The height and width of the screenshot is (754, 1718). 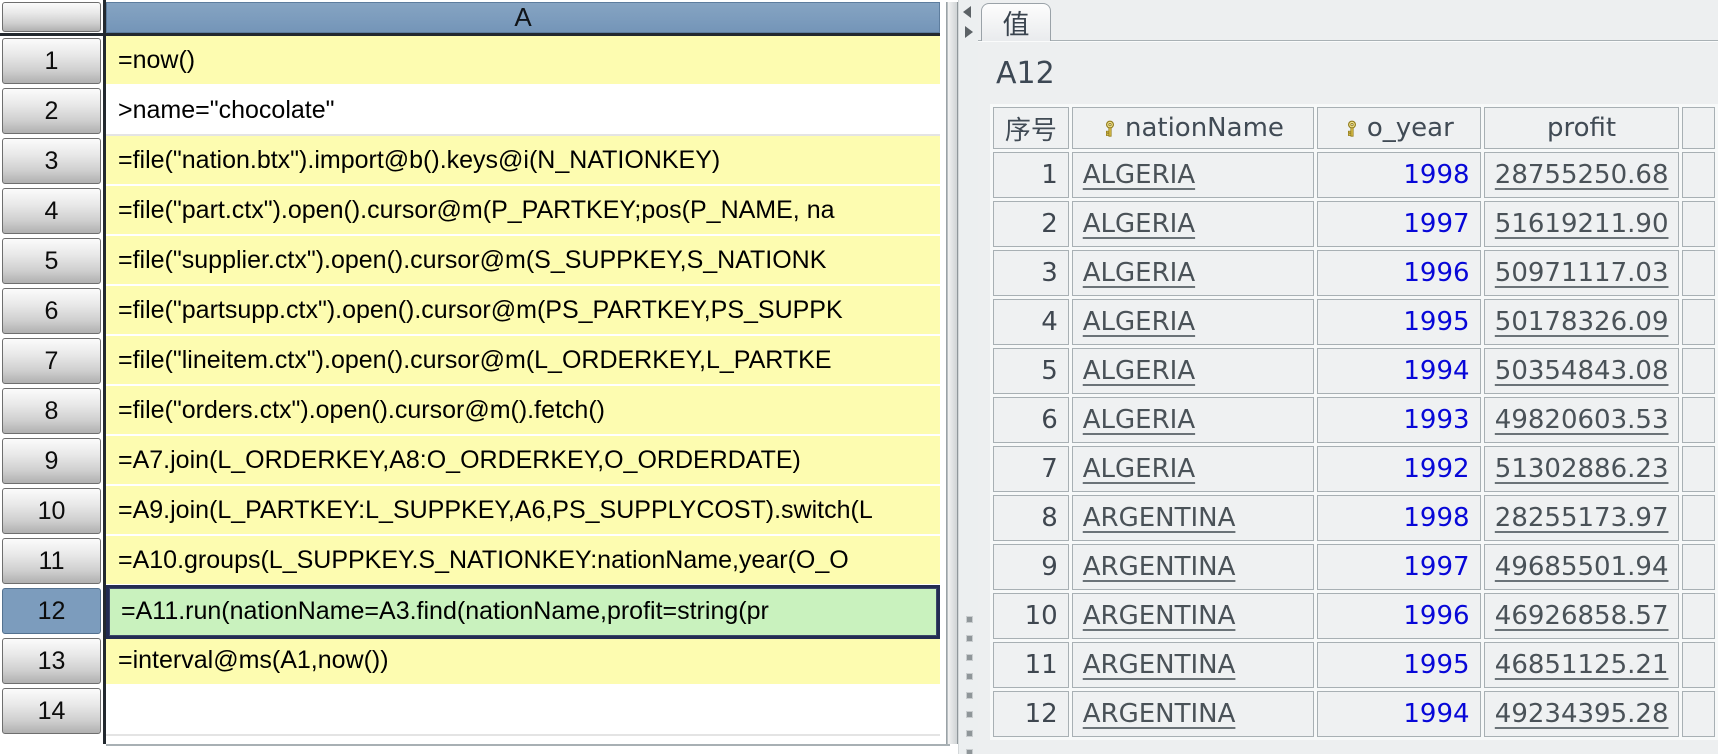 I want to click on cell-a2: >name="chocolate", so click(x=523, y=111).